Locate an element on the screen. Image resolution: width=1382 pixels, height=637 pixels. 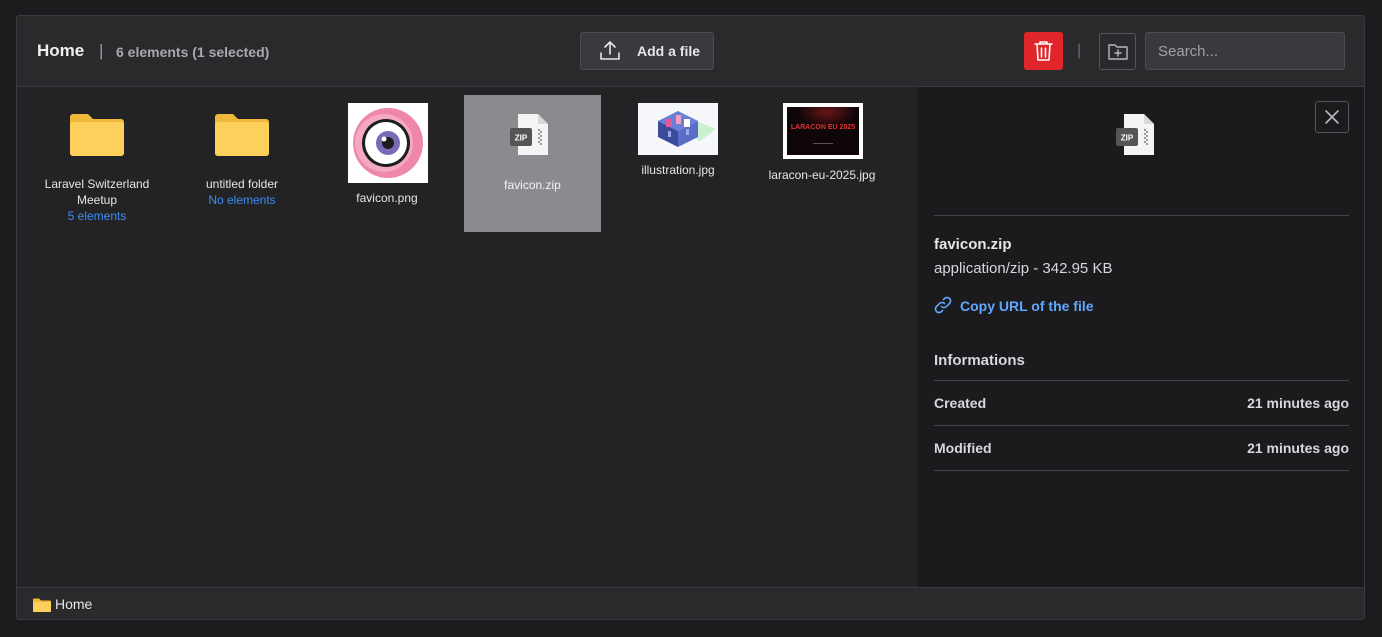
item-name: illustration.jpg is located at coordinates (678, 170).